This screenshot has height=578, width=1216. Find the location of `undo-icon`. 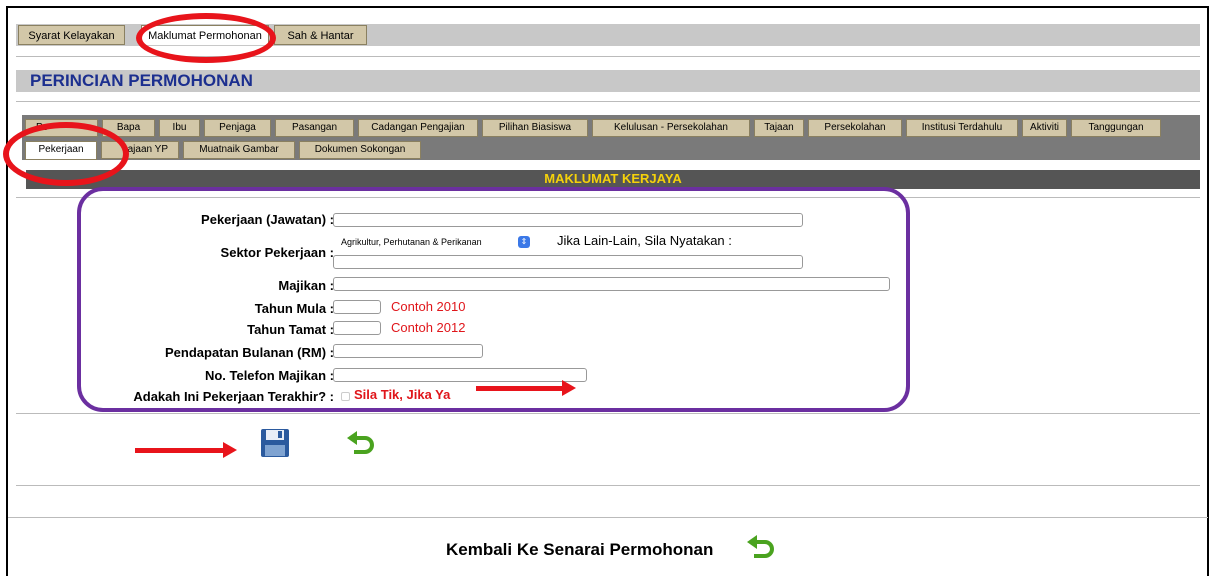

undo-icon is located at coordinates (361, 443).